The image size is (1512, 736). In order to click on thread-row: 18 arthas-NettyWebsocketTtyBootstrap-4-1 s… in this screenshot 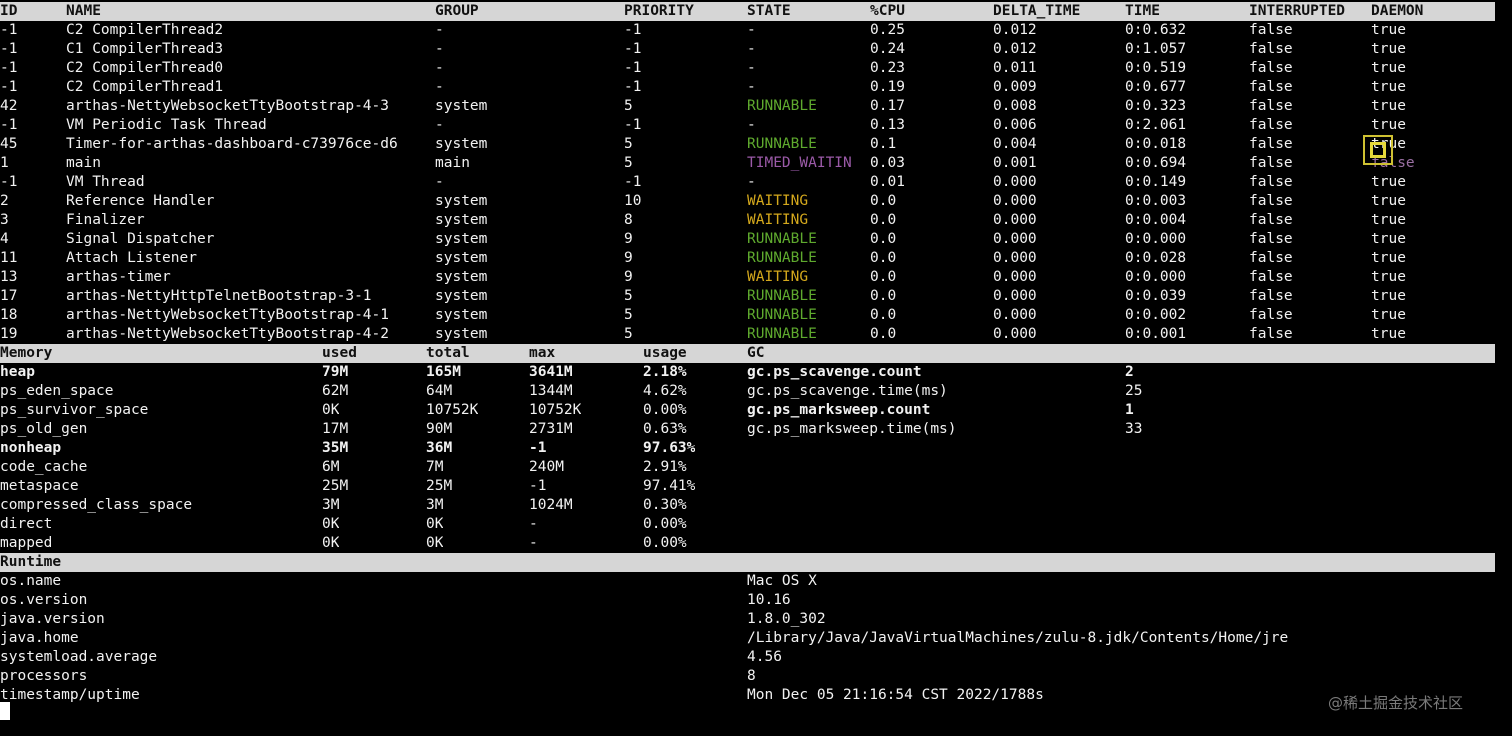, I will do `click(747, 315)`.